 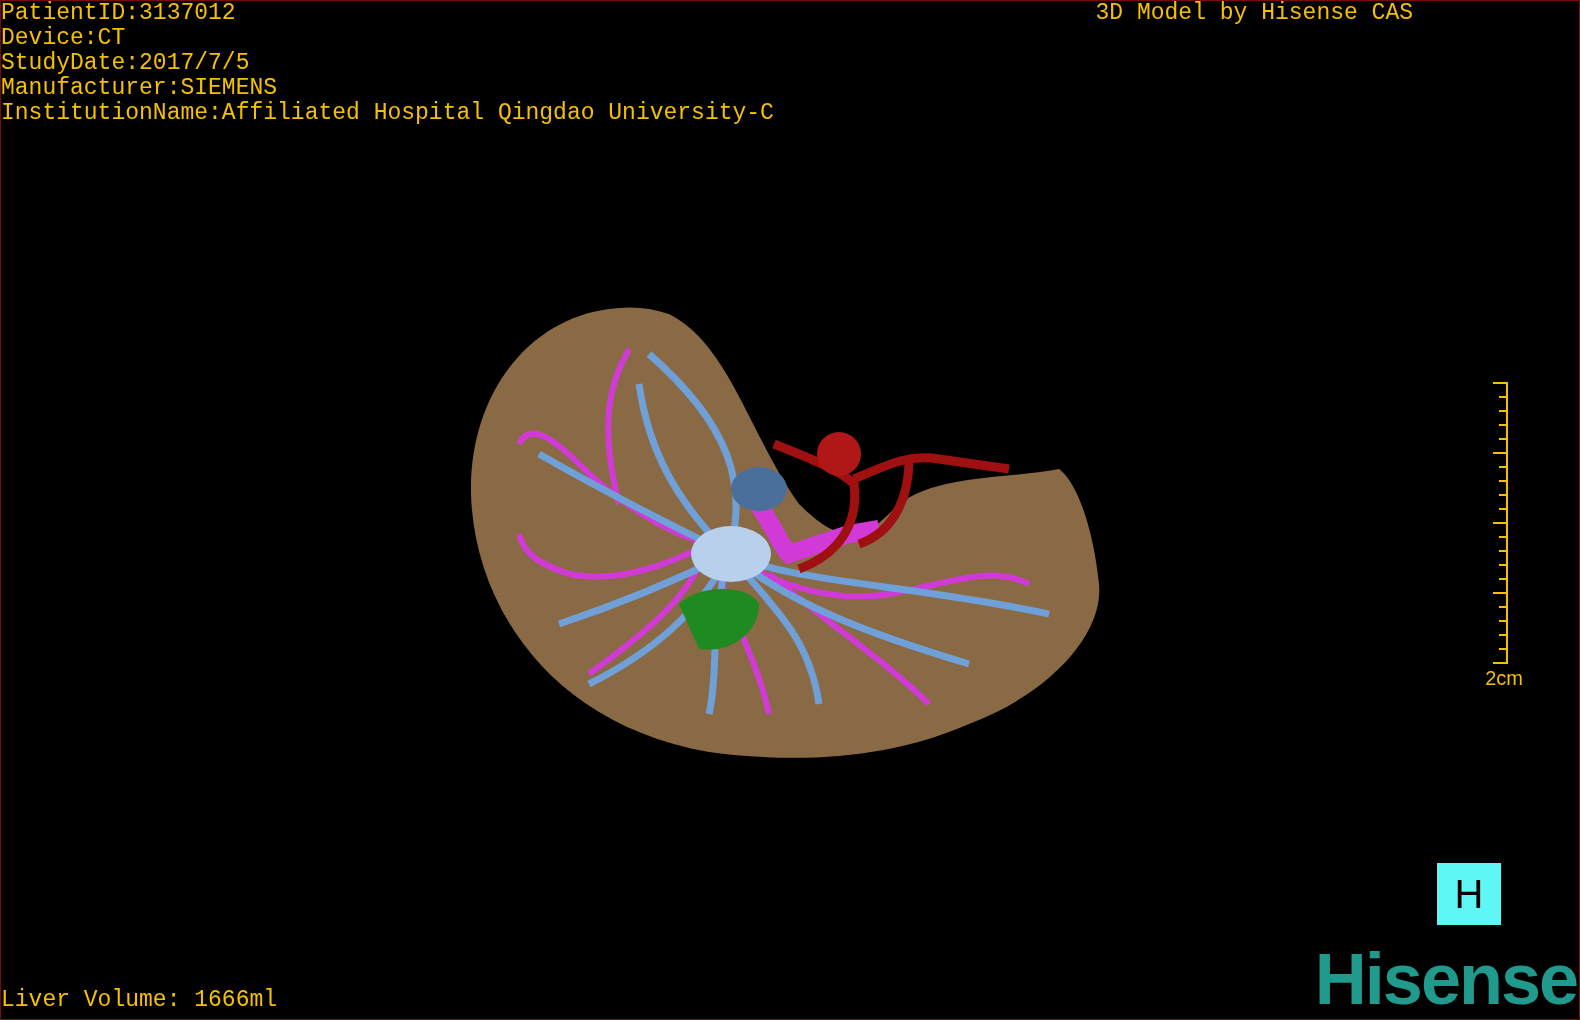 I want to click on viewer-title: 3D Model by Hisense CAS, so click(x=1254, y=14).